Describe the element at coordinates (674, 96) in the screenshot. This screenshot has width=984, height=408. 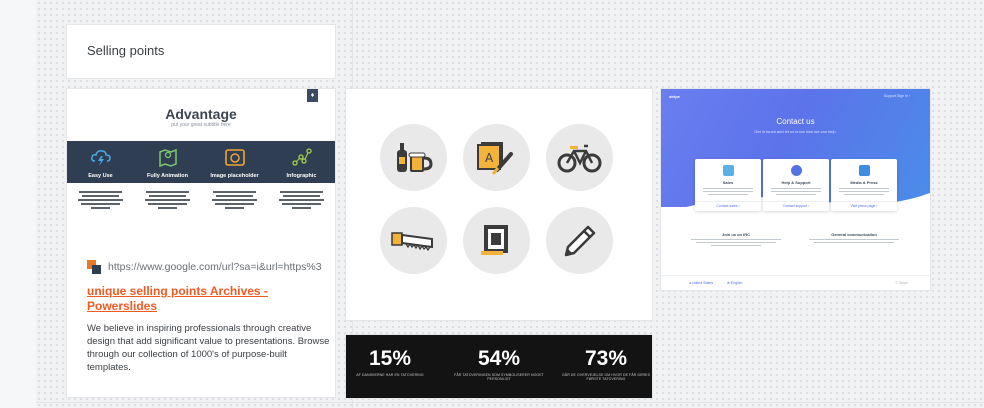
I see `contact-logo: stripe` at that location.